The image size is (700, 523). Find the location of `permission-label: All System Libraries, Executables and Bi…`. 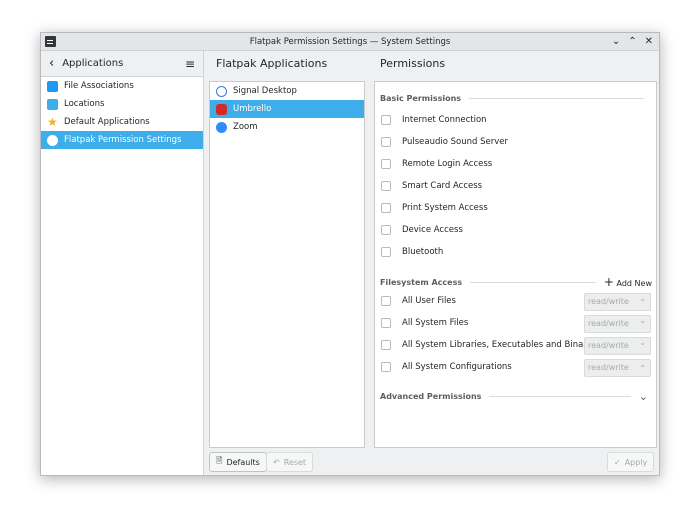

permission-label: All System Libraries, Executables and Bi… is located at coordinates (500, 345).